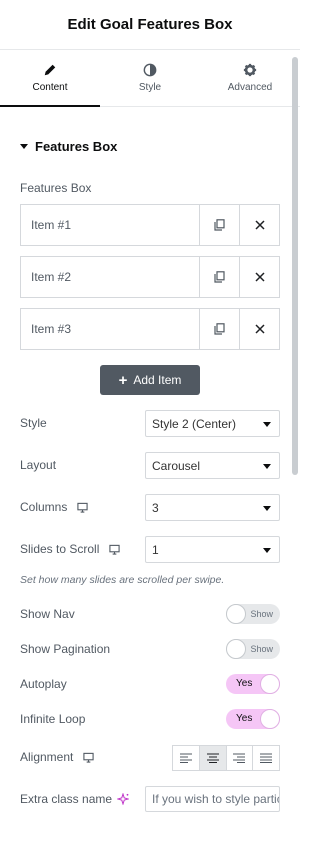  What do you see at coordinates (155, 549) in the screenshot?
I see `slides-to-scroll-value: 1` at bounding box center [155, 549].